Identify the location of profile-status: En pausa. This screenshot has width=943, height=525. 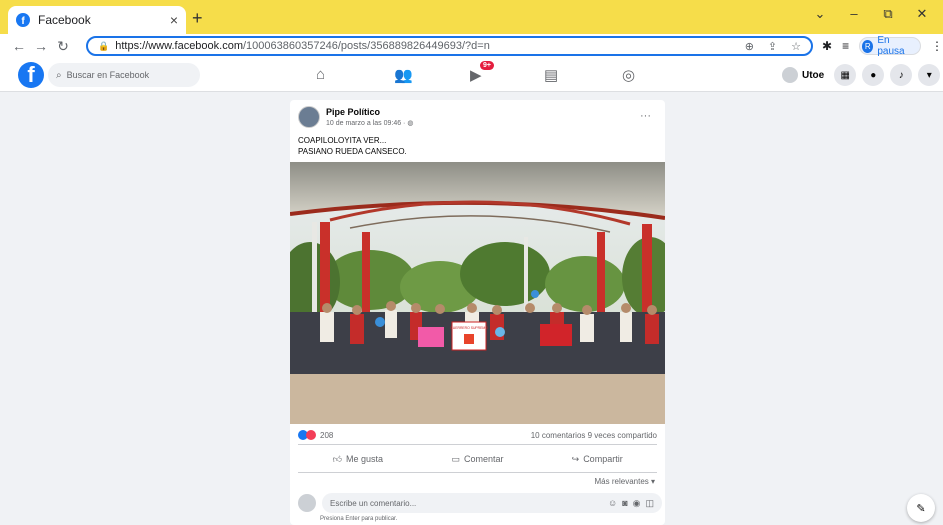
(891, 46).